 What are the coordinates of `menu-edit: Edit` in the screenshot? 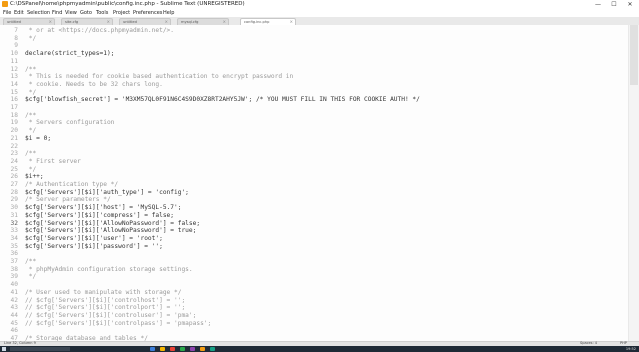 It's located at (19, 13).